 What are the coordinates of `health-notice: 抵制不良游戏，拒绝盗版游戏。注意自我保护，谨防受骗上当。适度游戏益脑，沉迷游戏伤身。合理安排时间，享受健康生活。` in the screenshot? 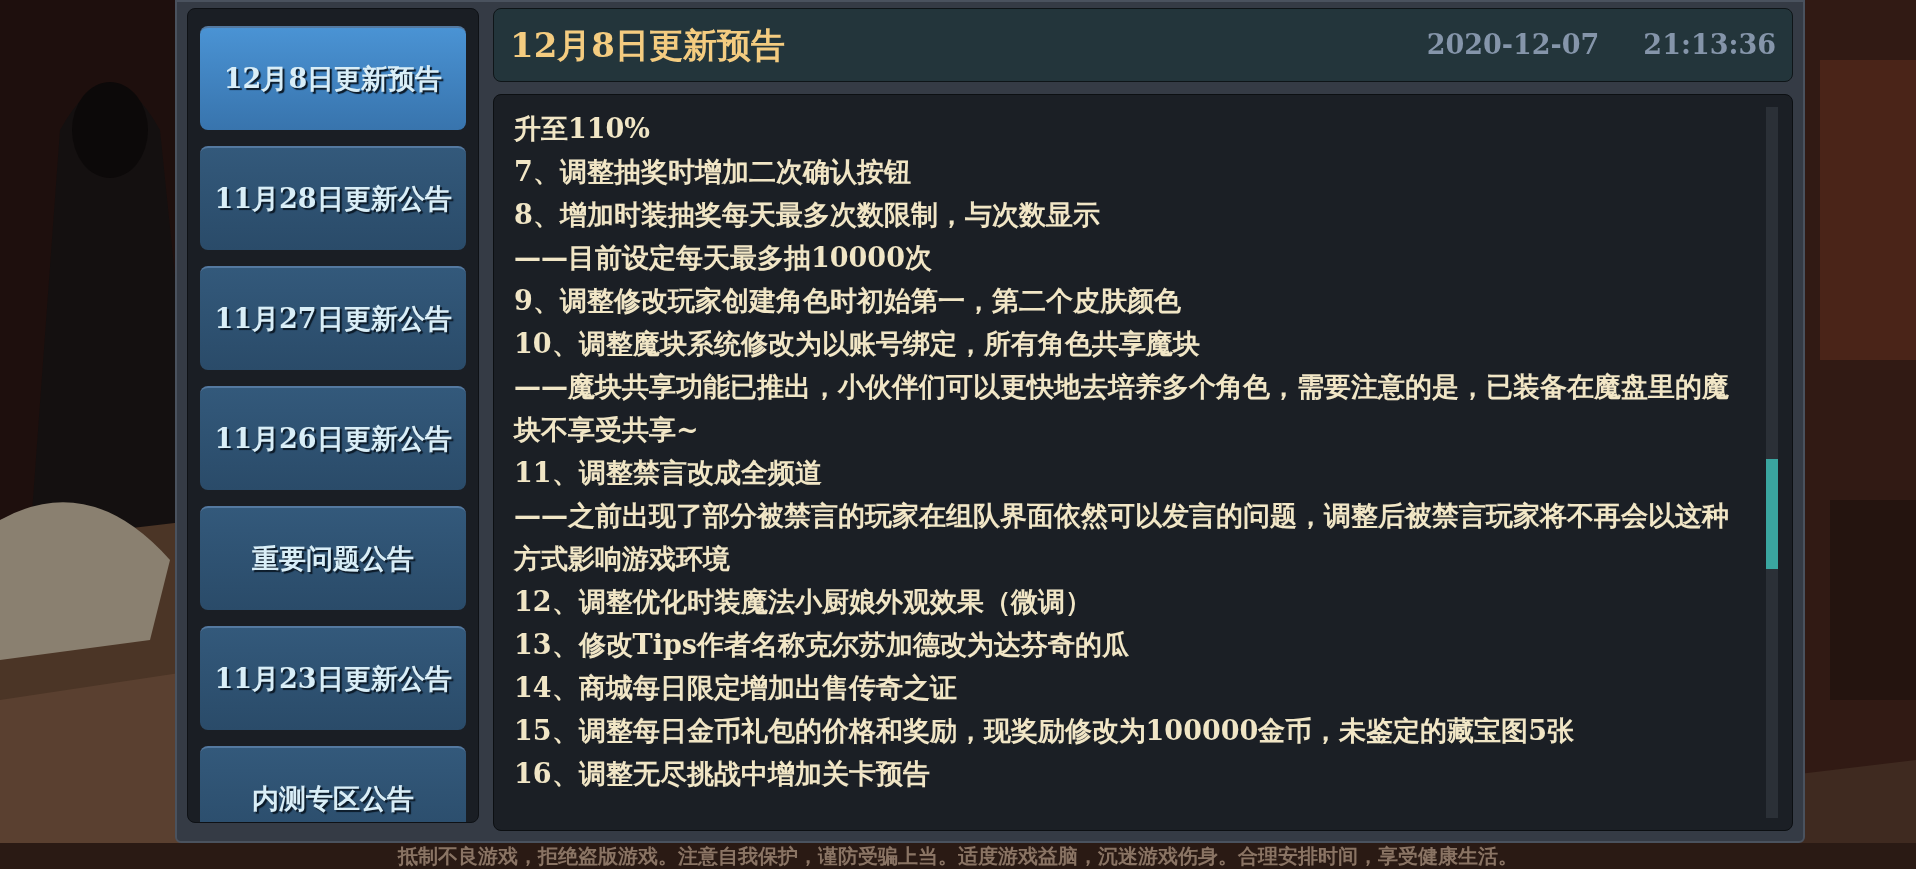 It's located at (957, 856).